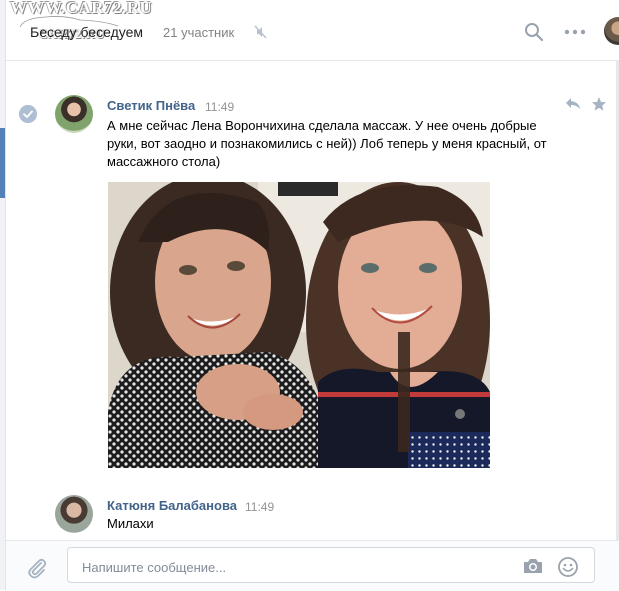 The height and width of the screenshot is (591, 619). Describe the element at coordinates (172, 505) in the screenshot. I see `message-author: Катюня Балабанова` at that location.